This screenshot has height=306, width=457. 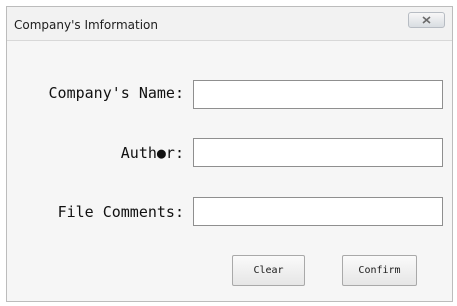 What do you see at coordinates (152, 153) in the screenshot?
I see `author-label: Auth●r:` at bounding box center [152, 153].